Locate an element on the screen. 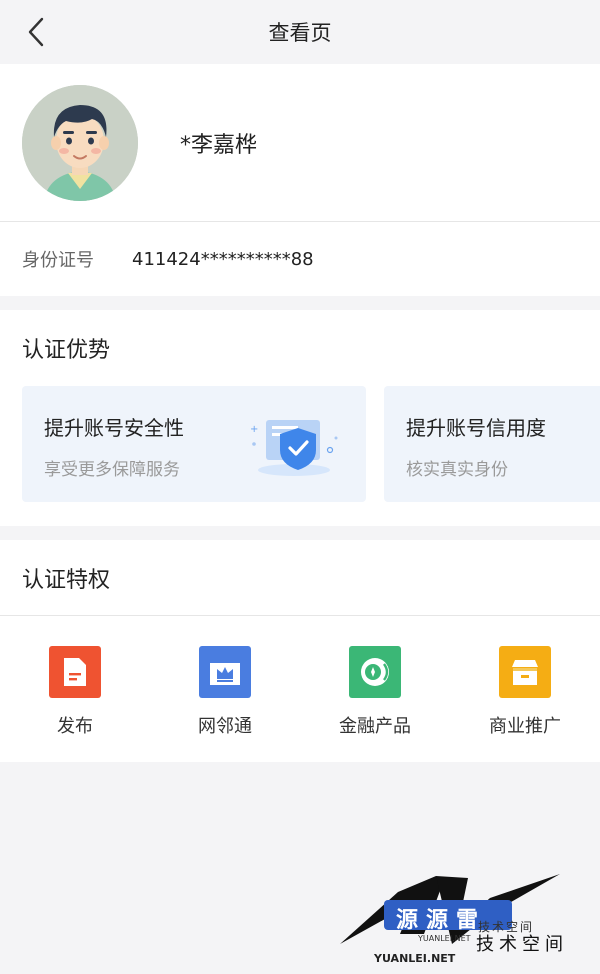 This screenshot has height=974, width=600. crown-icon is located at coordinates (225, 672).